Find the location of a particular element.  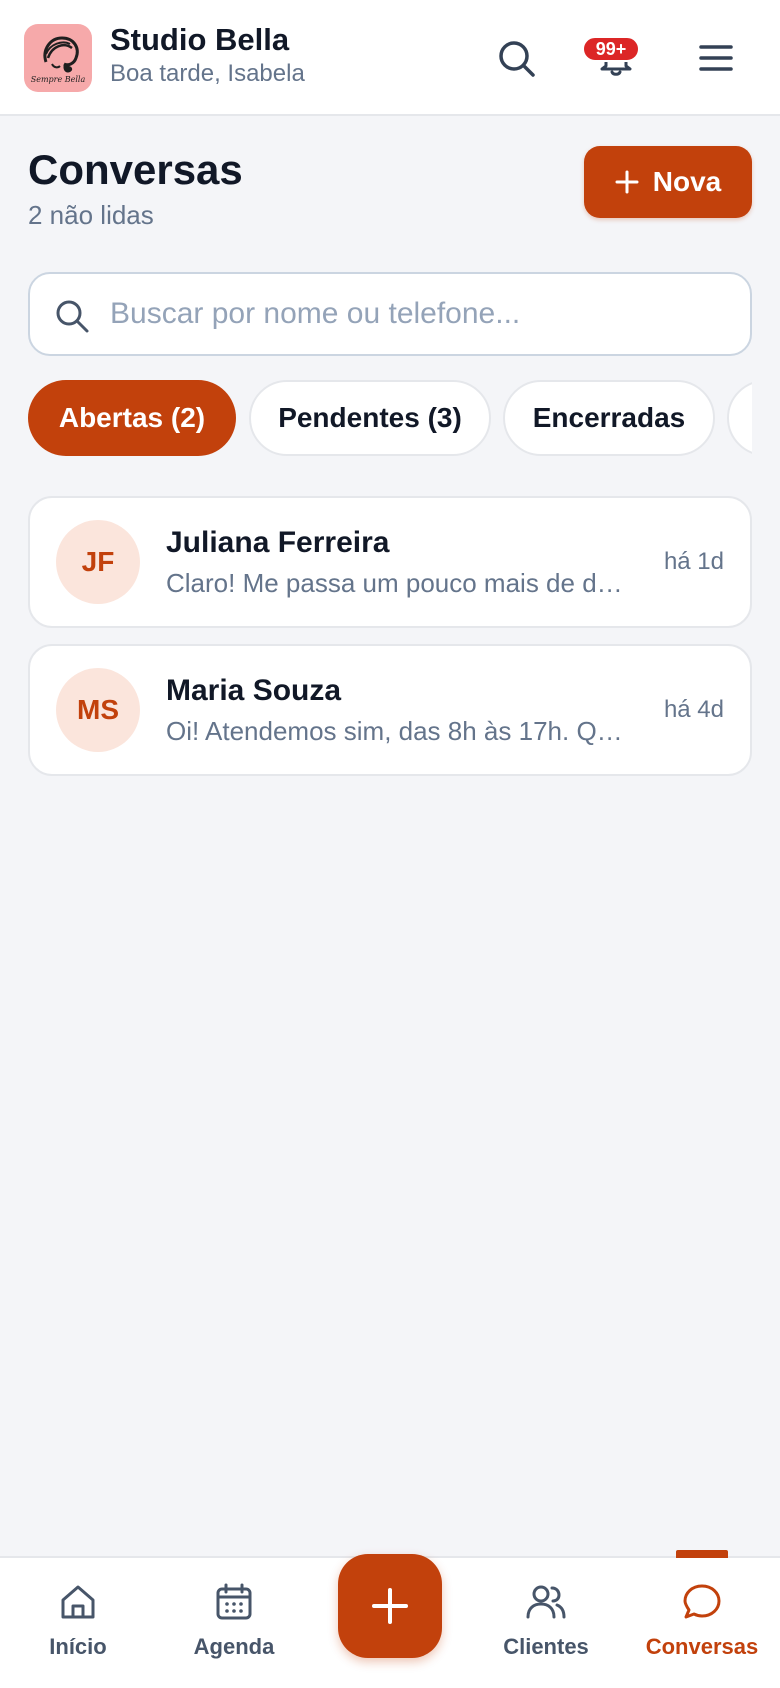

avatar: MS is located at coordinates (98, 710).